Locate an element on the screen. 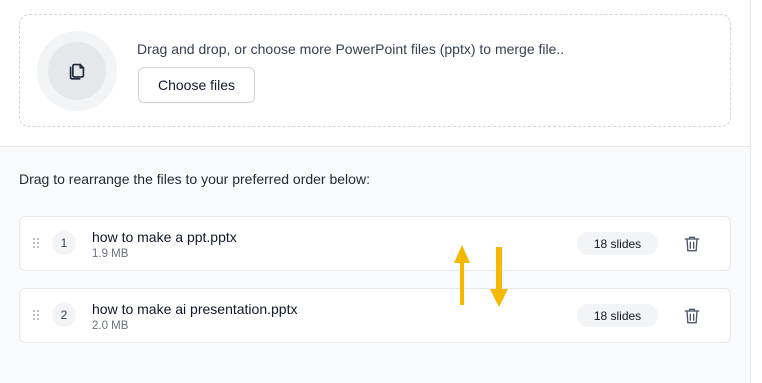  file-order-number: 1 is located at coordinates (64, 243).